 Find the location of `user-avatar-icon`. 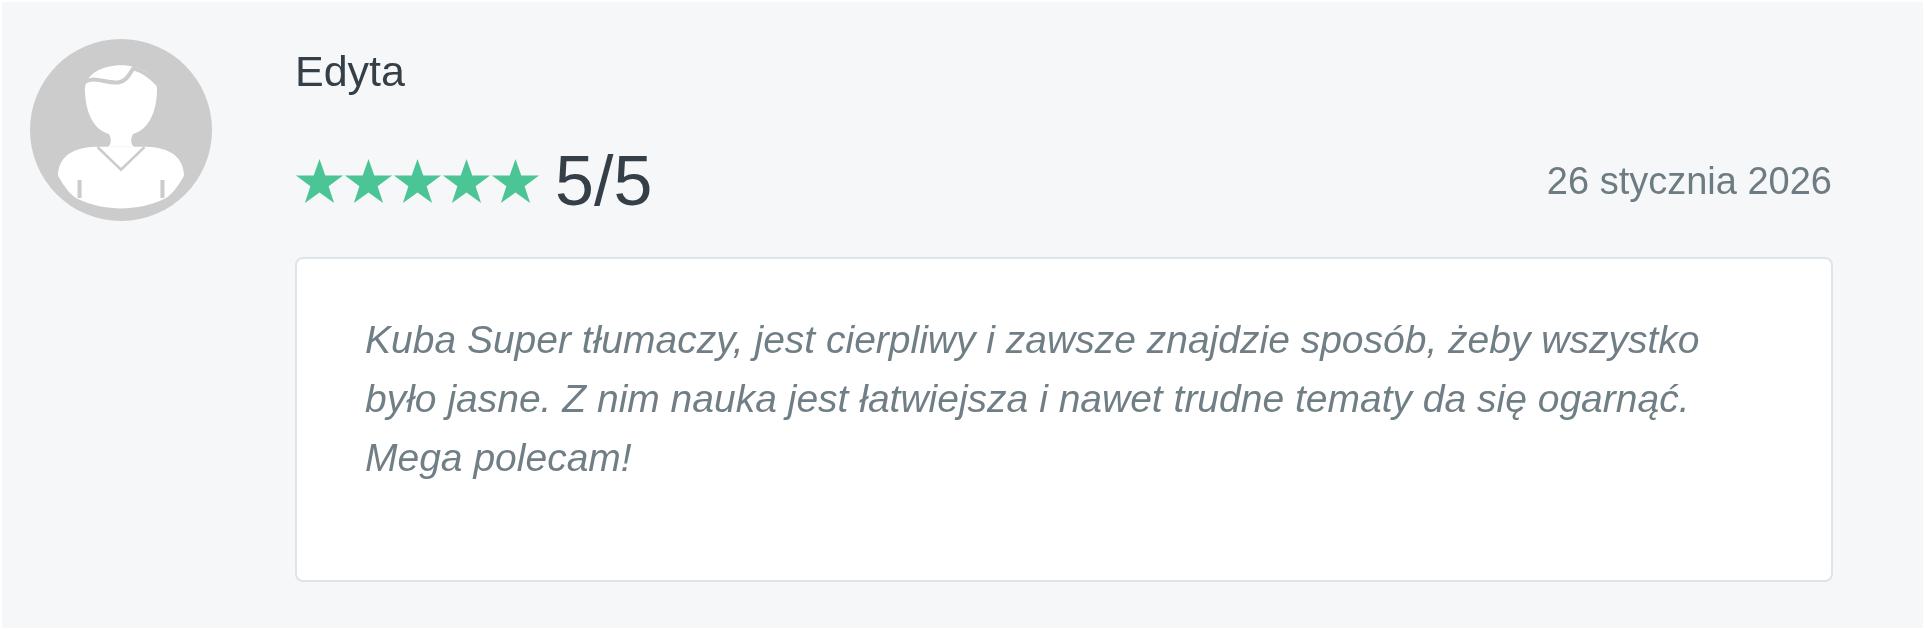

user-avatar-icon is located at coordinates (121, 130).